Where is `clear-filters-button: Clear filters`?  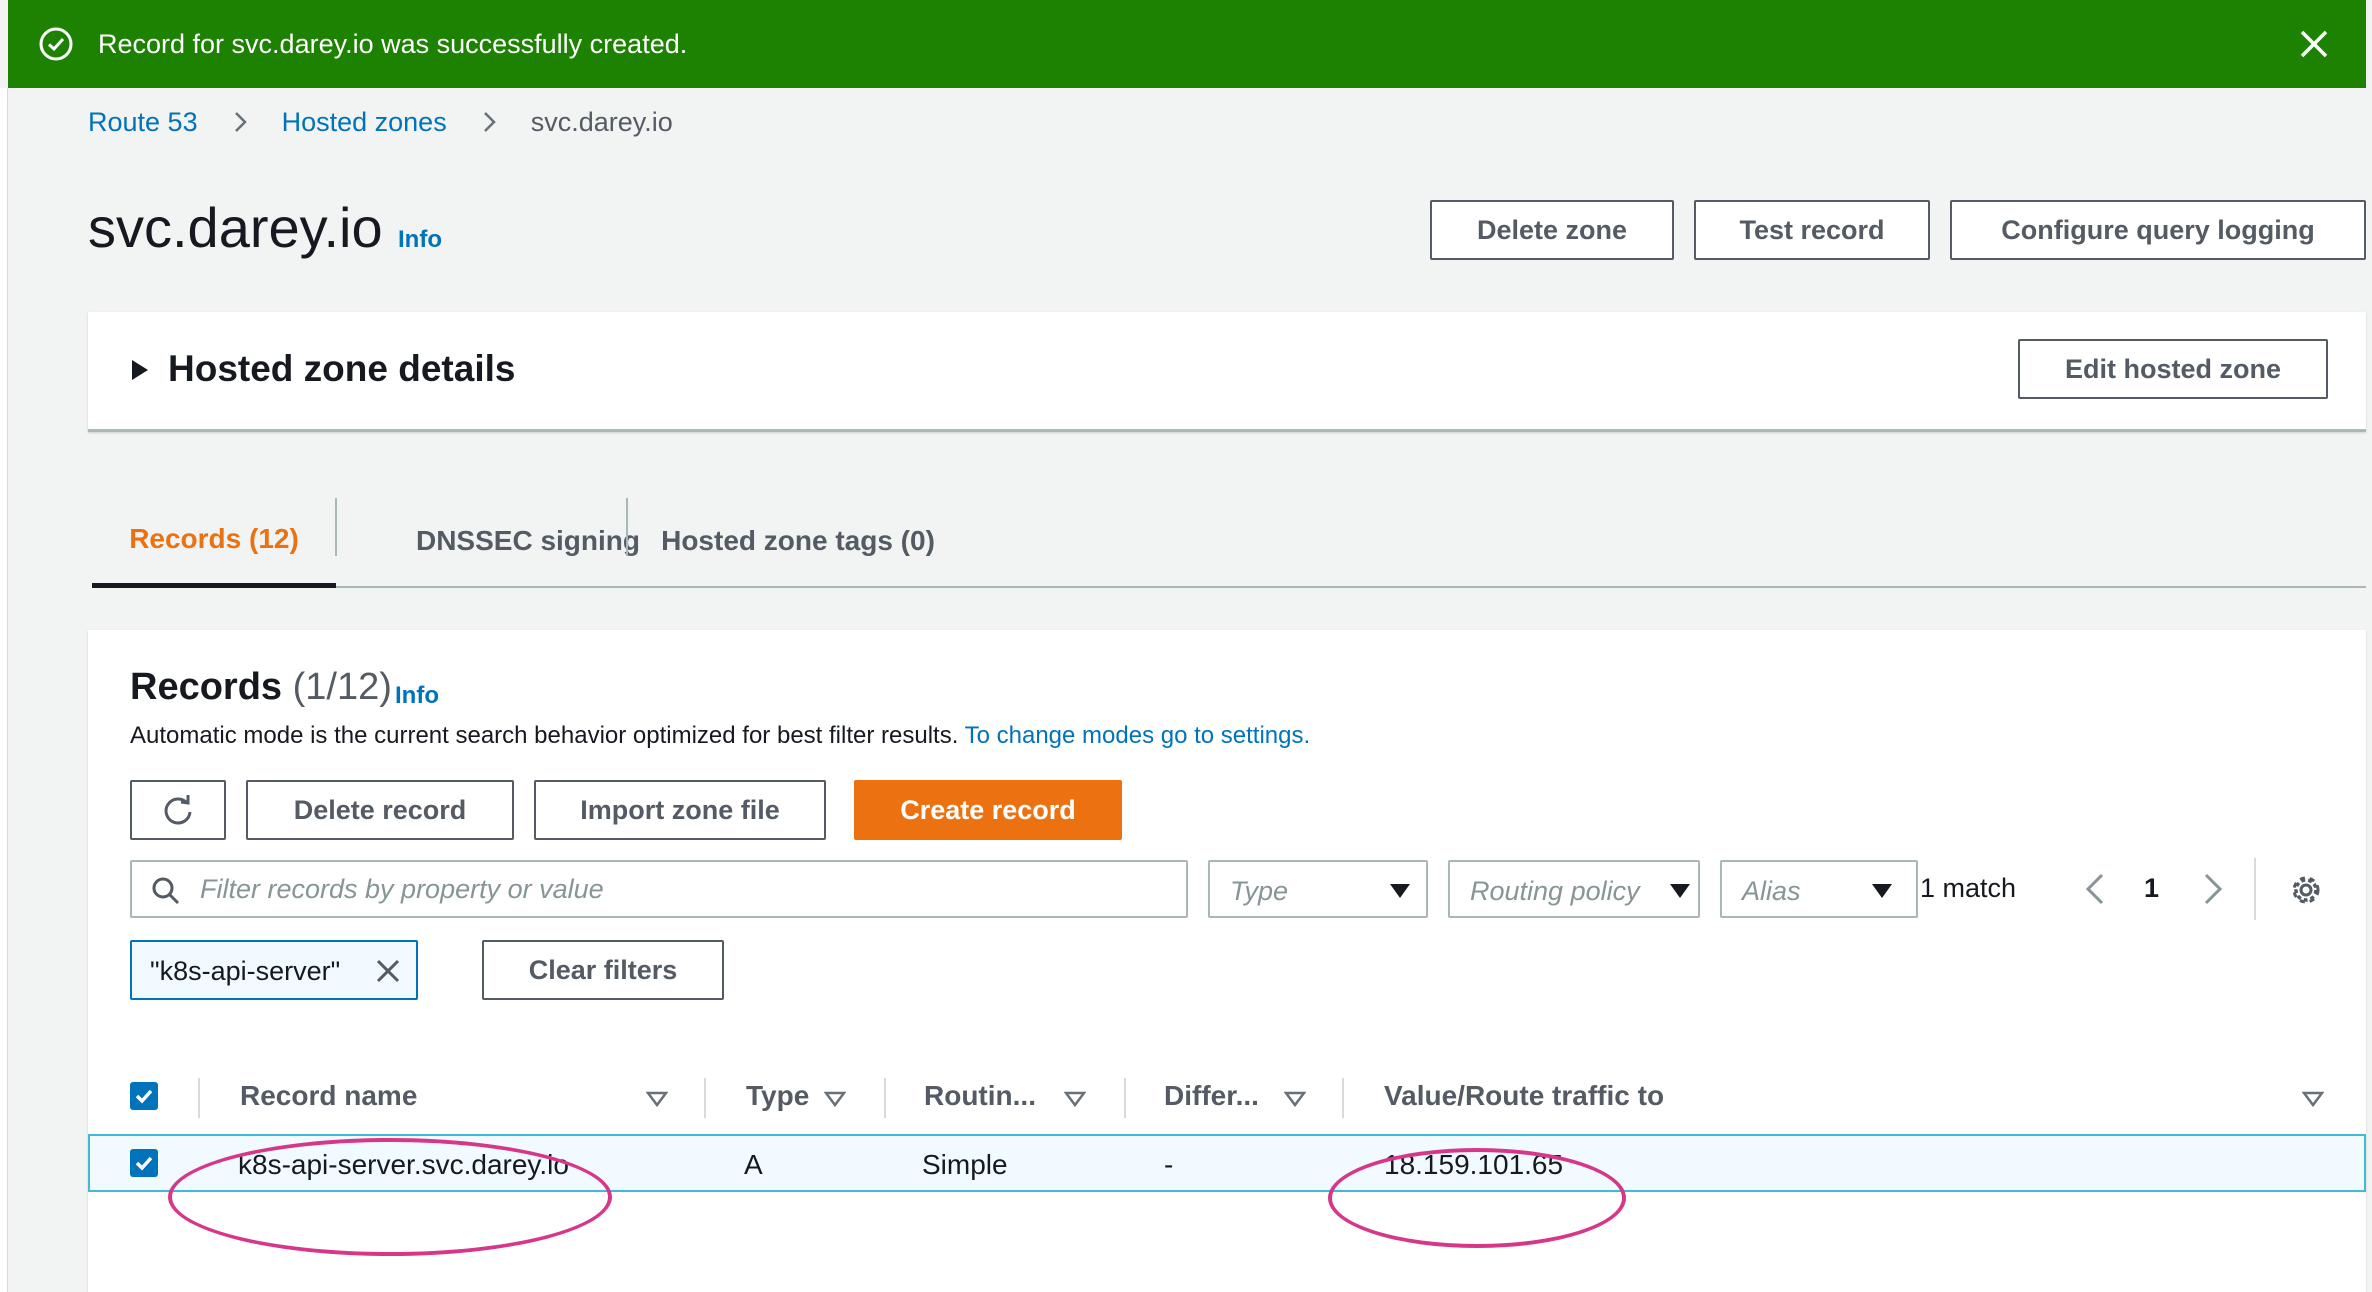 clear-filters-button: Clear filters is located at coordinates (603, 970).